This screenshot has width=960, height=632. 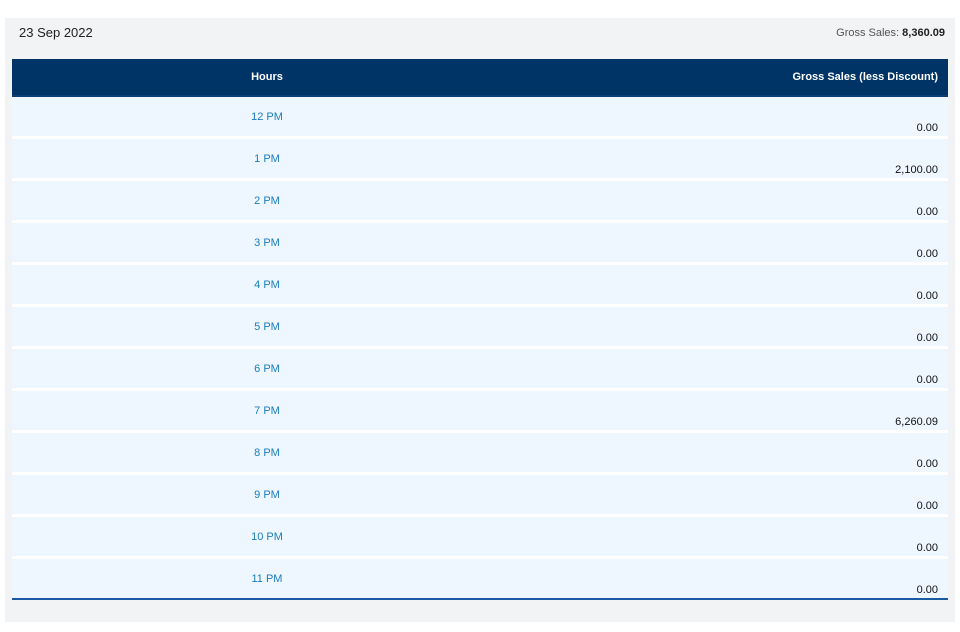 I want to click on hour-link: 11 PM, so click(x=267, y=579).